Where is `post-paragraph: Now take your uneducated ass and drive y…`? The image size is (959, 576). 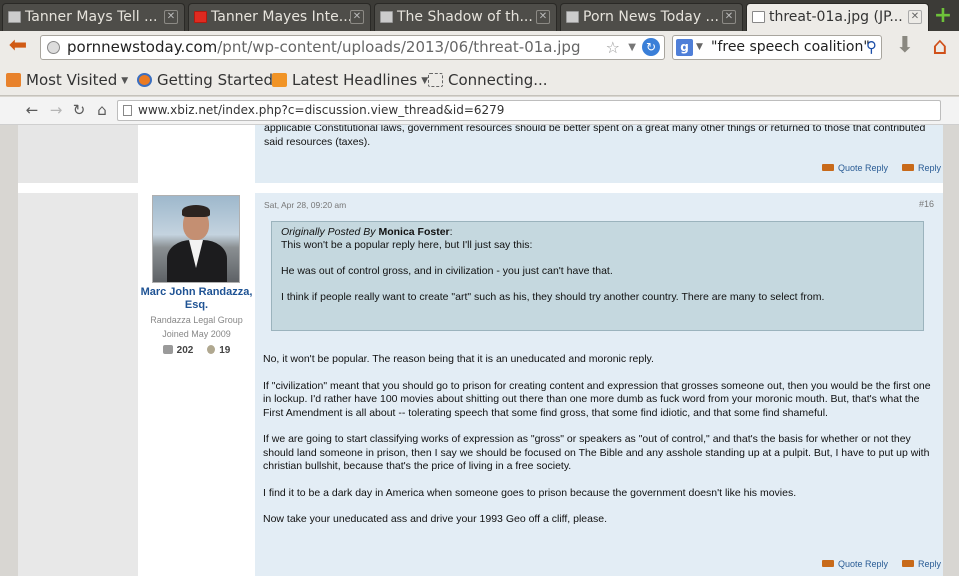
post-paragraph: Now take your uneducated ass and drive y… is located at coordinates (435, 519).